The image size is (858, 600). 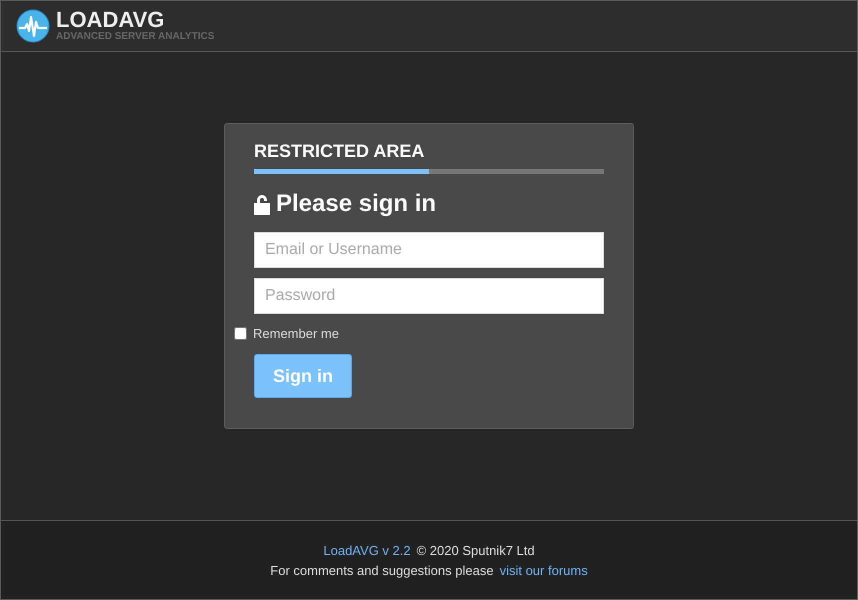 I want to click on unlocked-padlock-icon, so click(x=262, y=204).